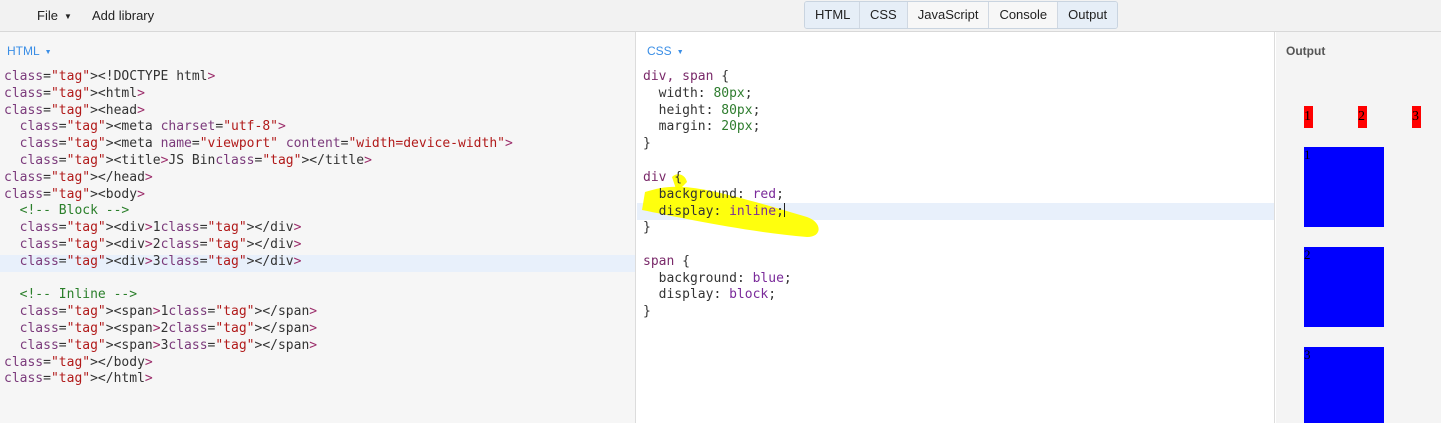 The image size is (1441, 423). What do you see at coordinates (152, 127) in the screenshot?
I see `code-line: class="tag"><meta charset="utf-8">` at bounding box center [152, 127].